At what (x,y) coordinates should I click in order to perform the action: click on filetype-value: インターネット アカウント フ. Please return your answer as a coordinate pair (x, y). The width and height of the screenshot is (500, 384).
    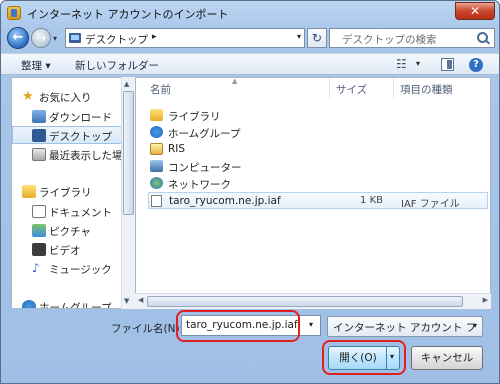
    Looking at the image, I should click on (405, 328).